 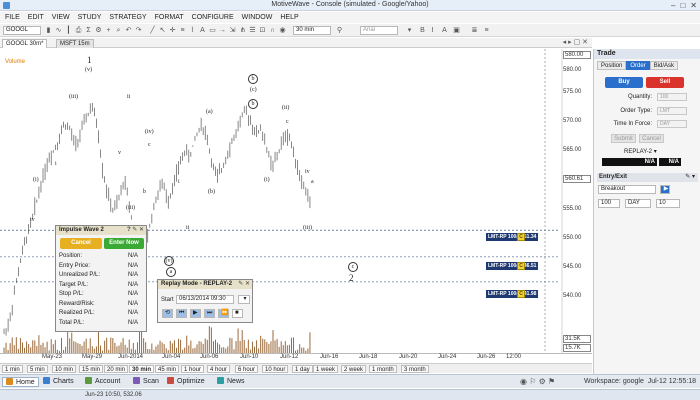 What do you see at coordinates (58, 382) in the screenshot?
I see `nav-charts: Charts` at bounding box center [58, 382].